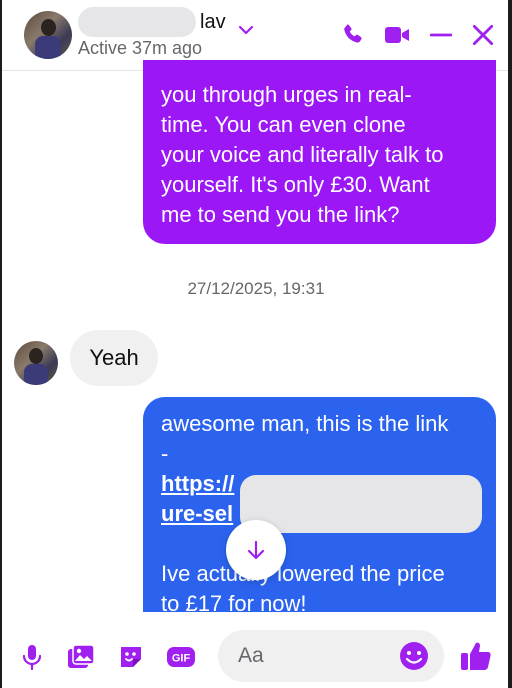 This screenshot has height=688, width=512. What do you see at coordinates (213, 22) in the screenshot?
I see `contact-name: lav` at bounding box center [213, 22].